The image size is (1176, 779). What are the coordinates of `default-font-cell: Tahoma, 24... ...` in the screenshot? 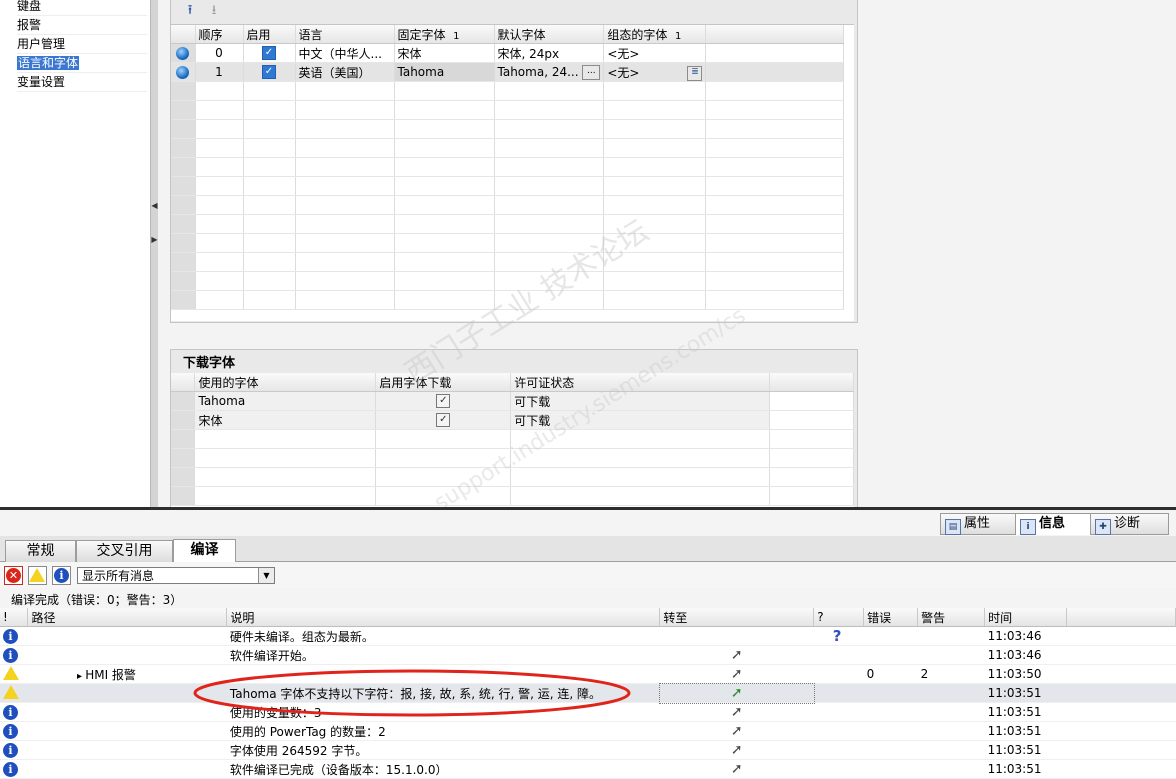 It's located at (549, 72).